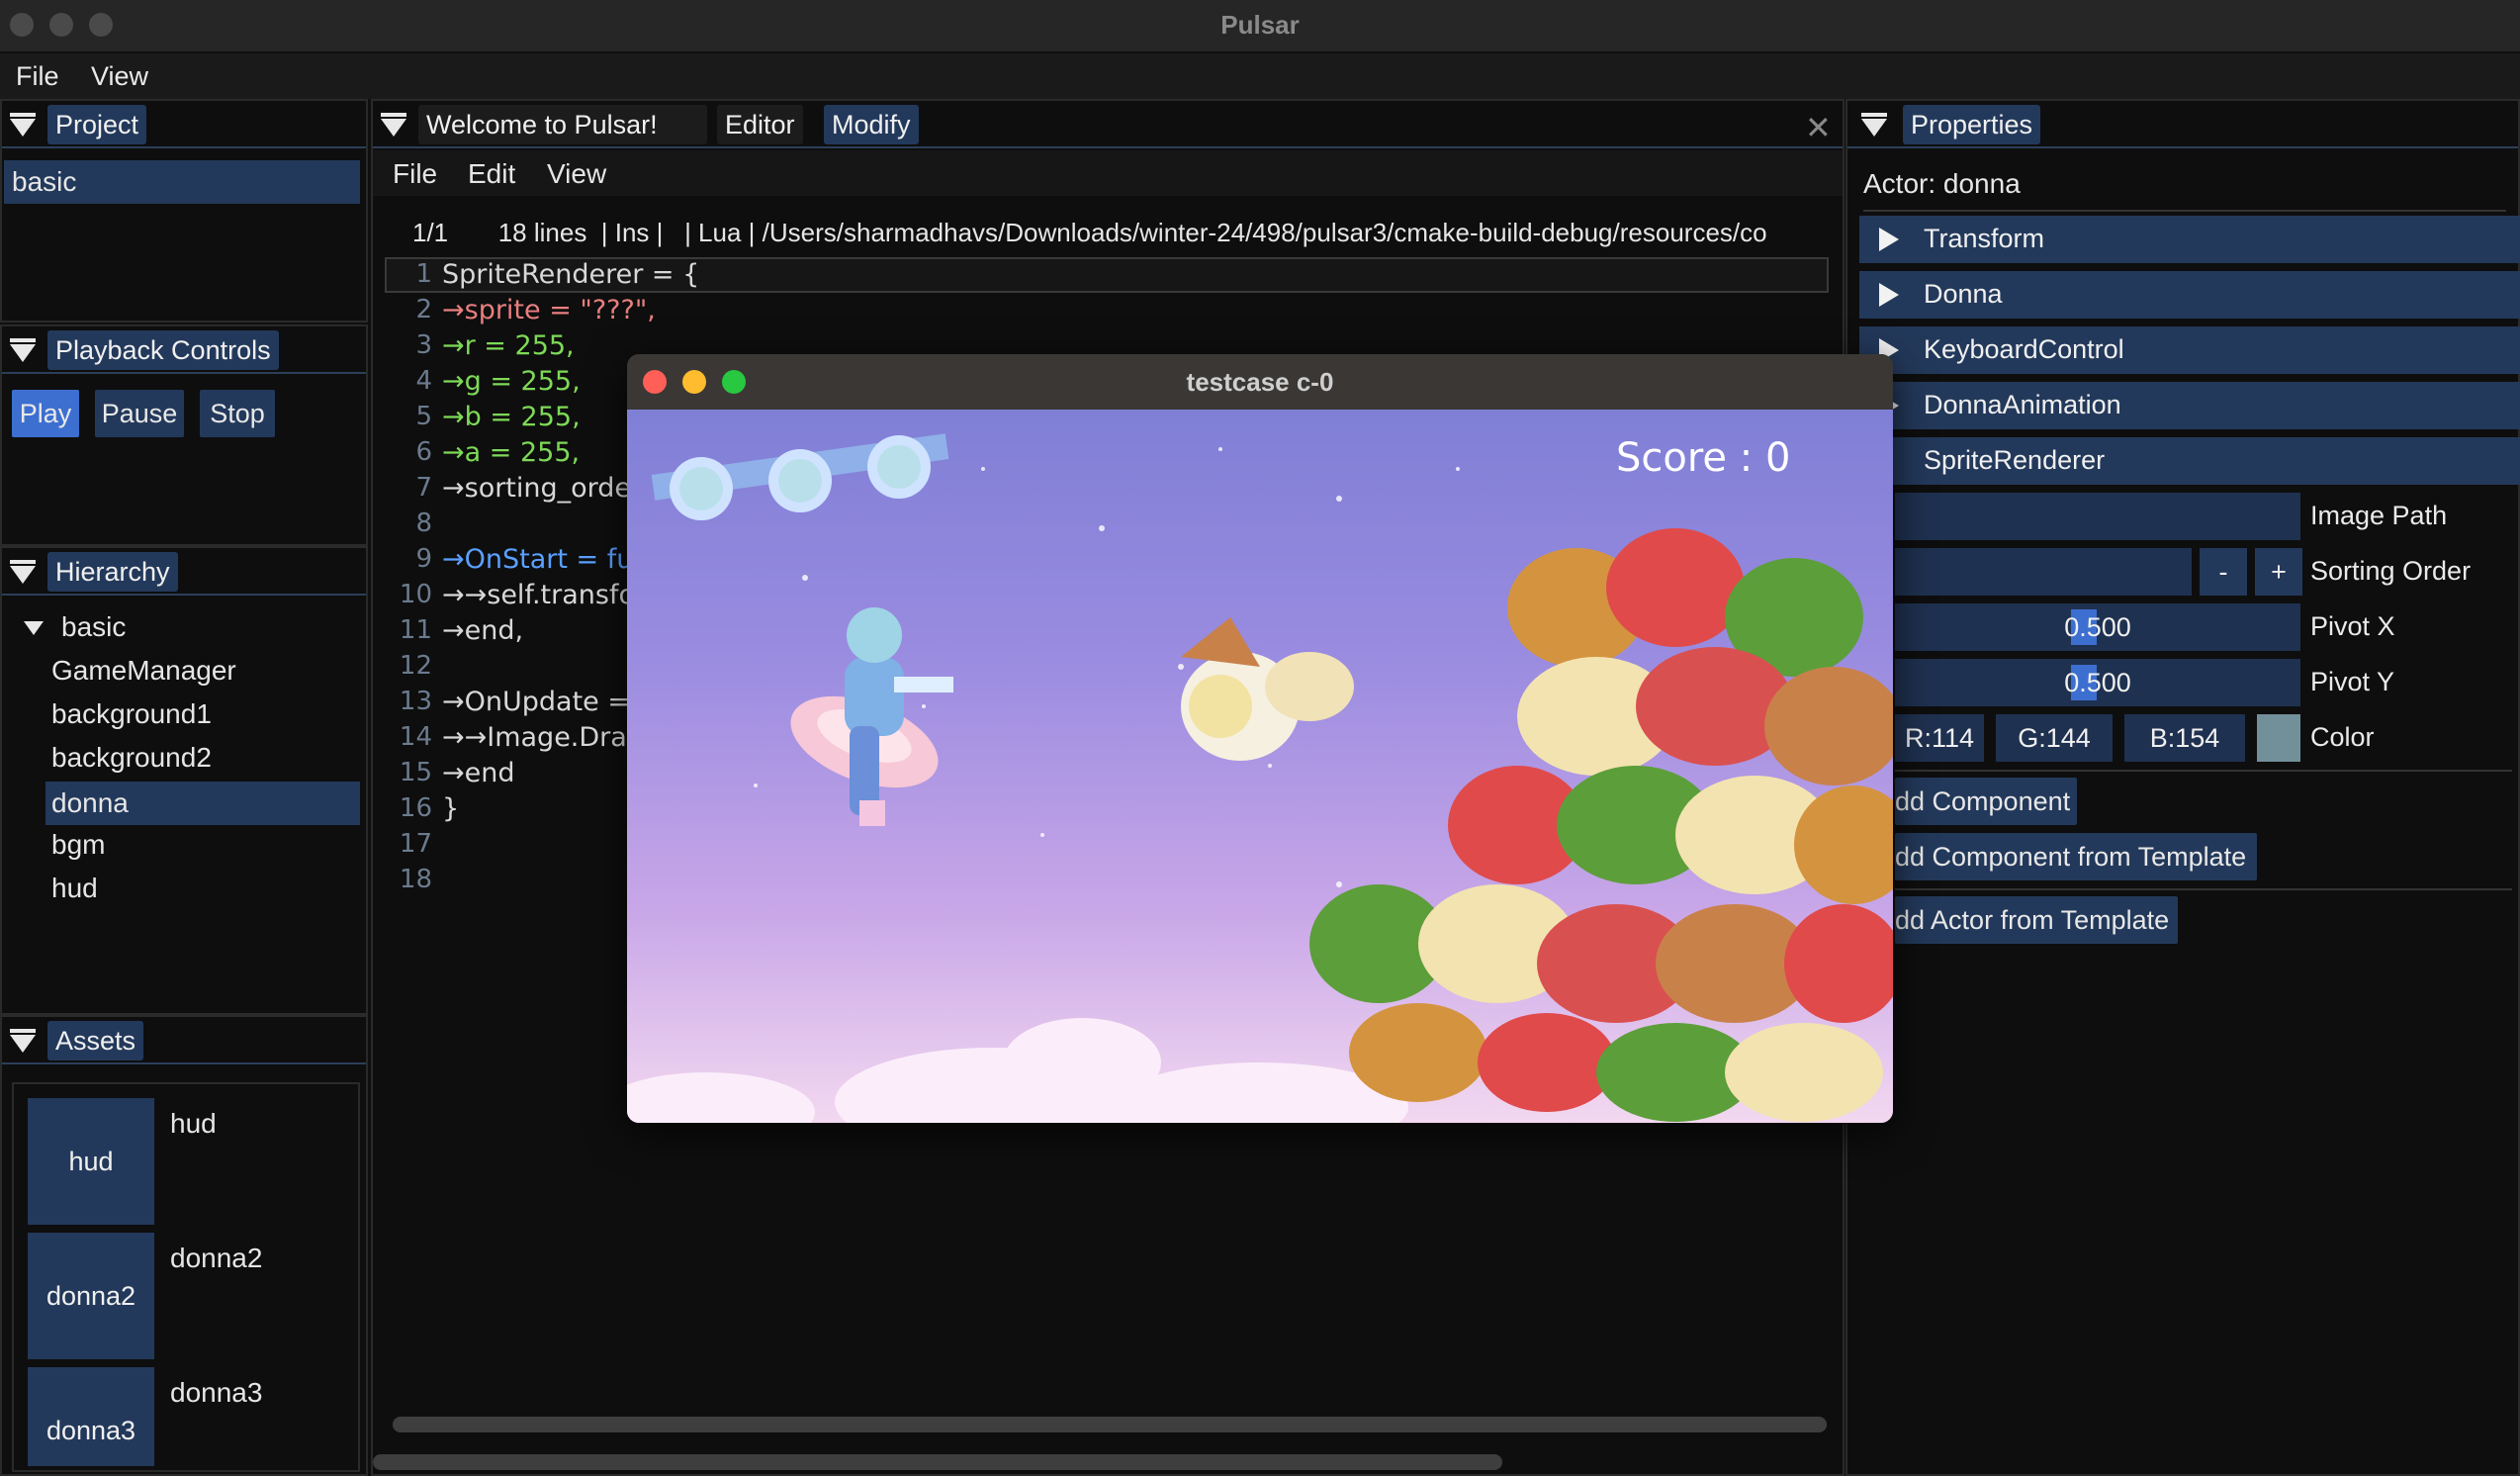  Describe the element at coordinates (1972, 125) in the screenshot. I see `tab-properties: Properties` at that location.